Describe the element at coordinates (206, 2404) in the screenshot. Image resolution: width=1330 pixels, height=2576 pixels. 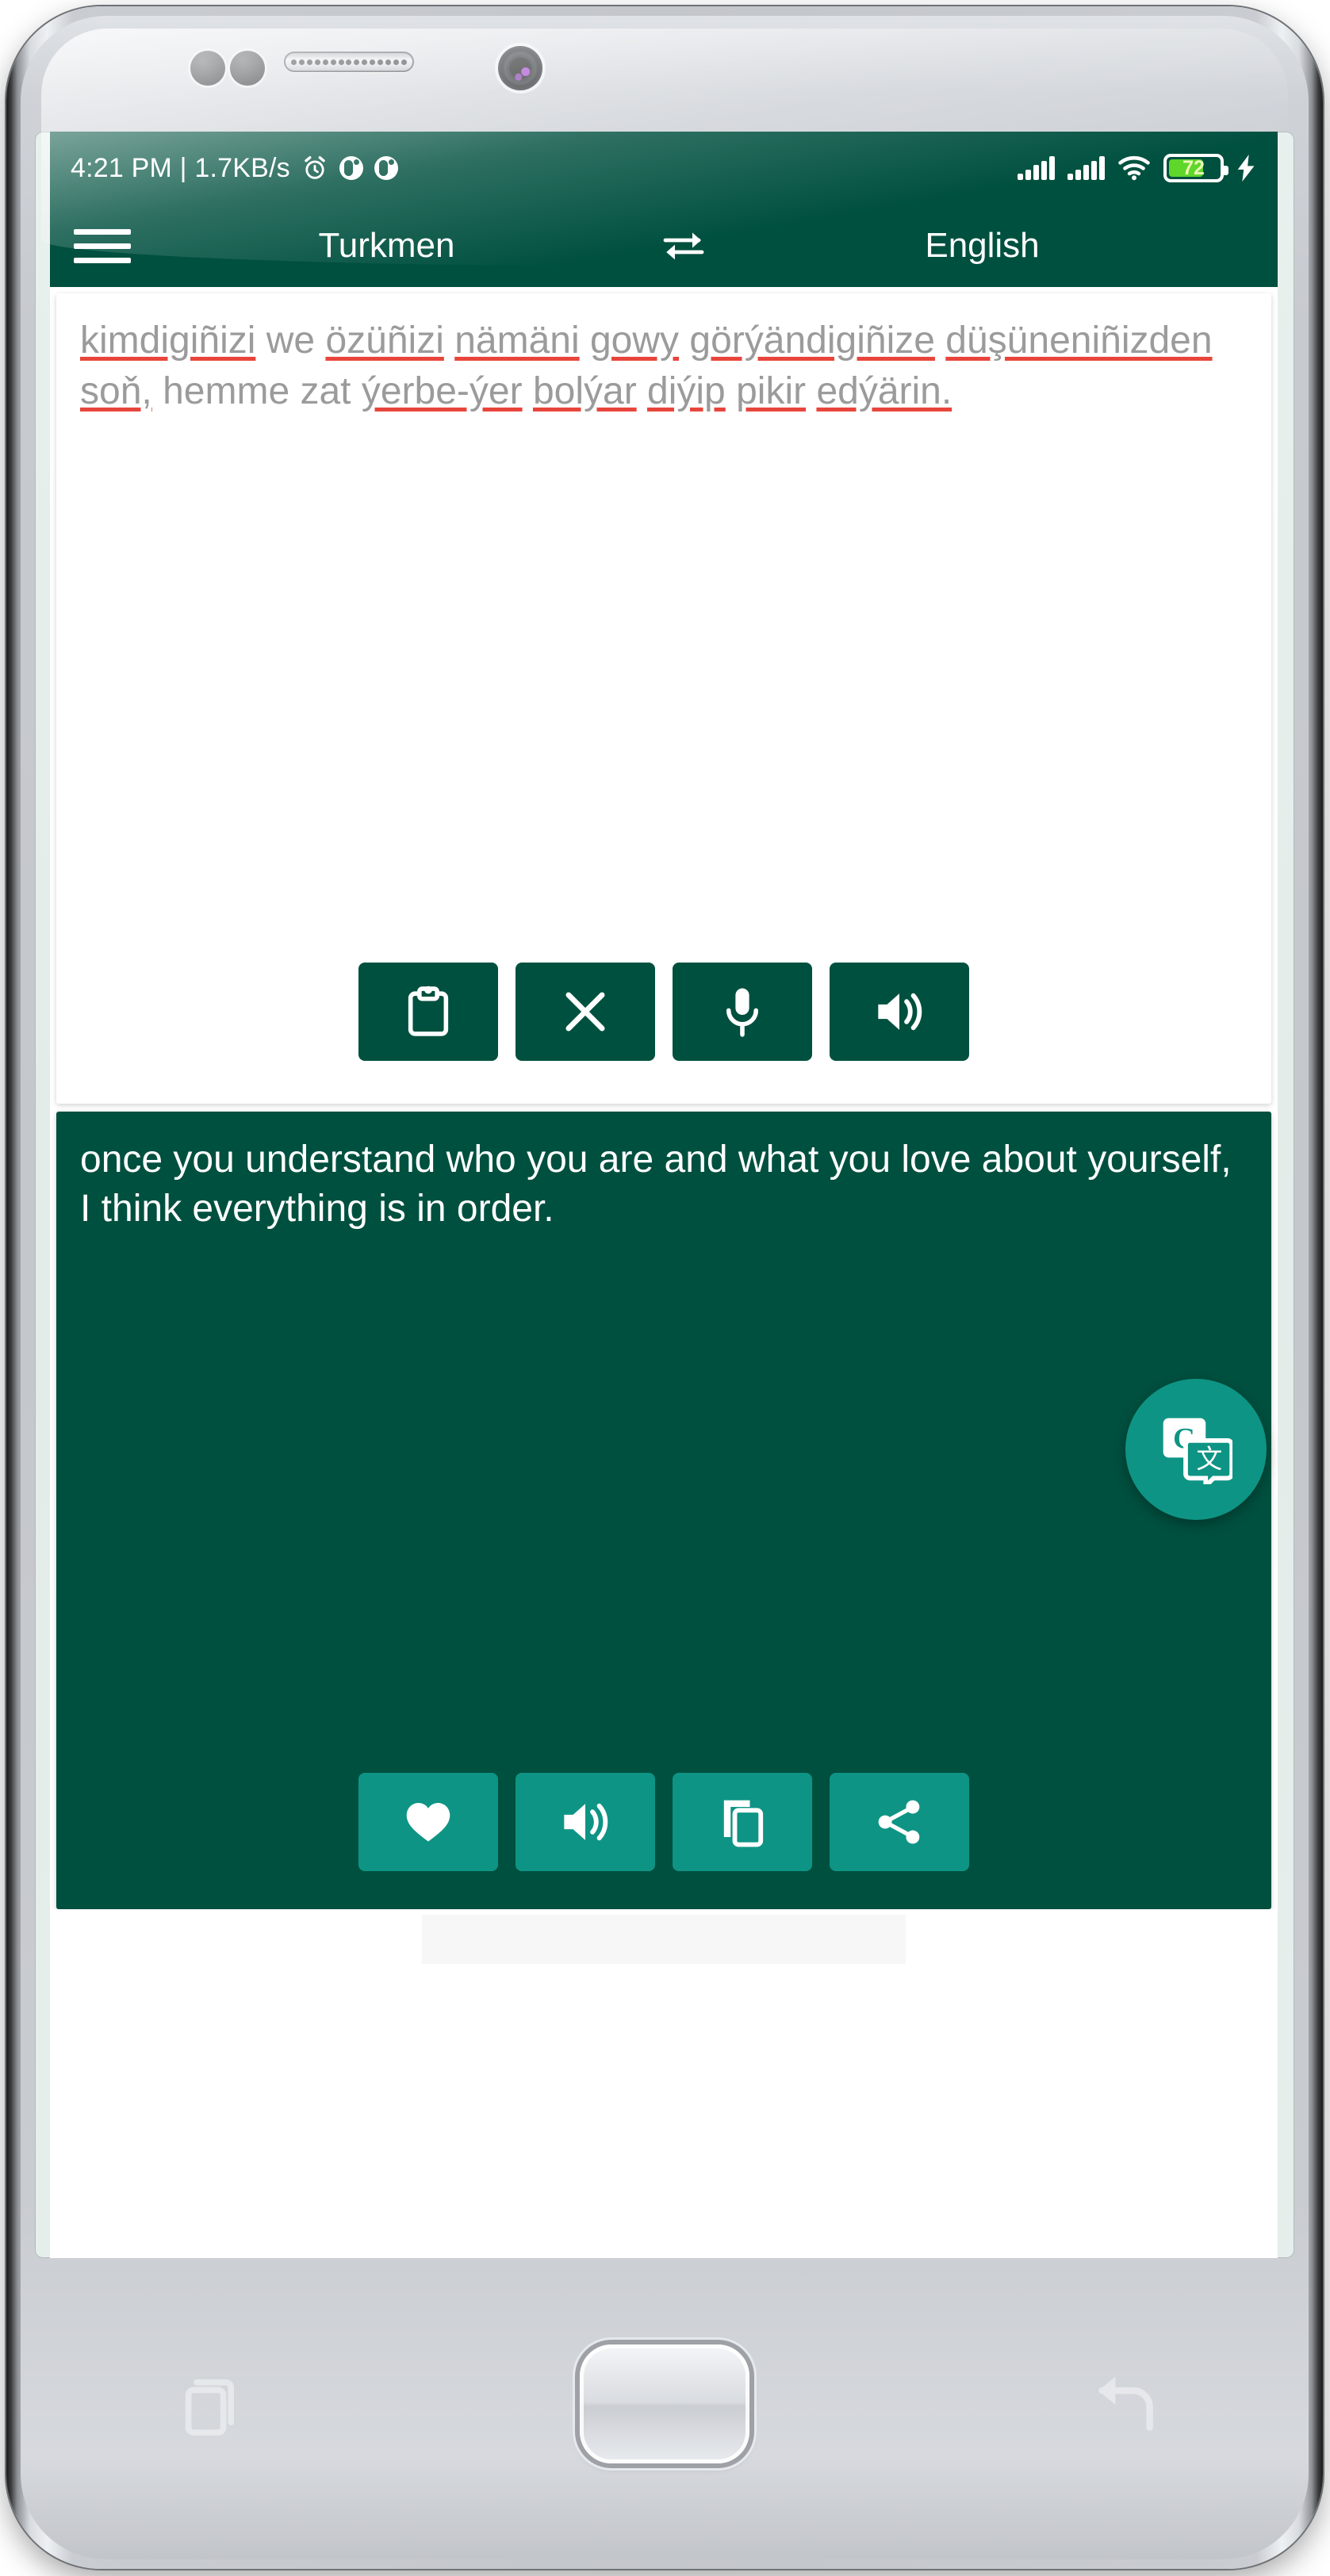
I see `recents-overview-icon` at that location.